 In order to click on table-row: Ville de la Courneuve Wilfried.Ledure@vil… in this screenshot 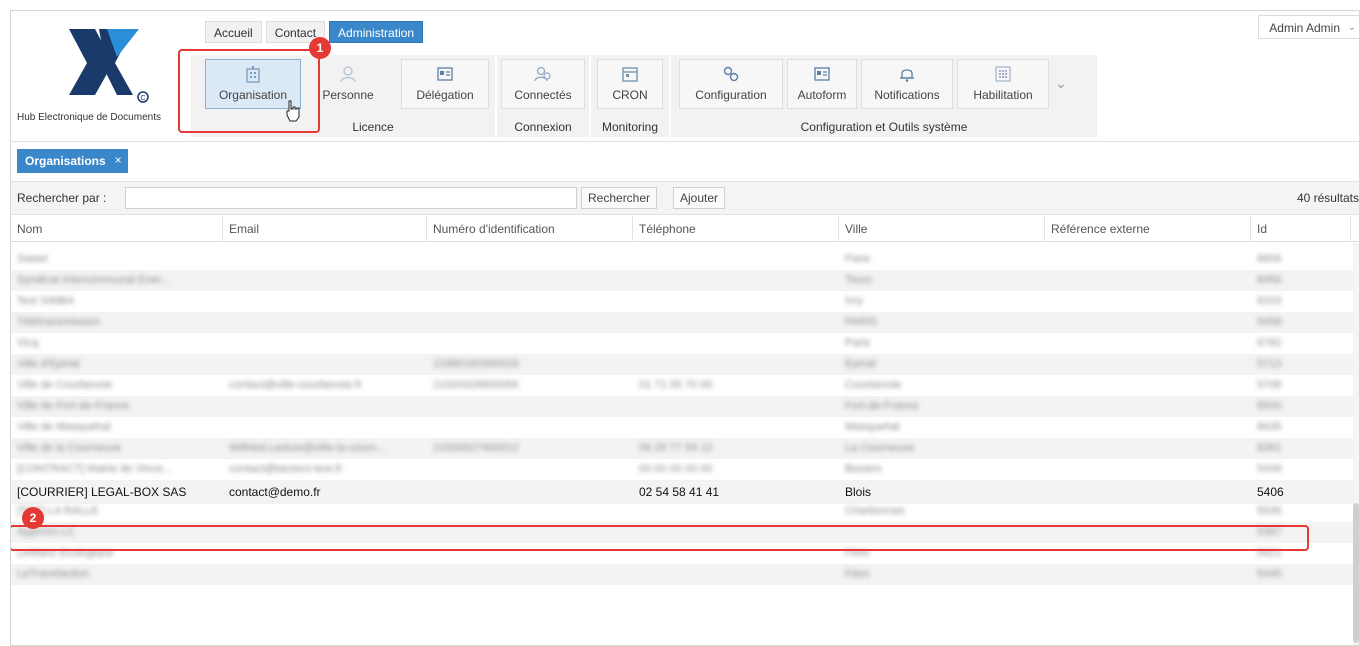, I will do `click(685, 448)`.